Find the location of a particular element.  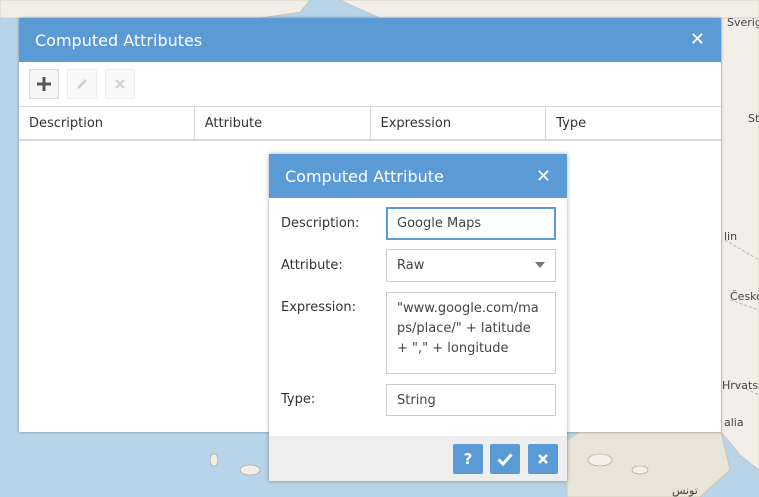

help-button: ? is located at coordinates (468, 459).